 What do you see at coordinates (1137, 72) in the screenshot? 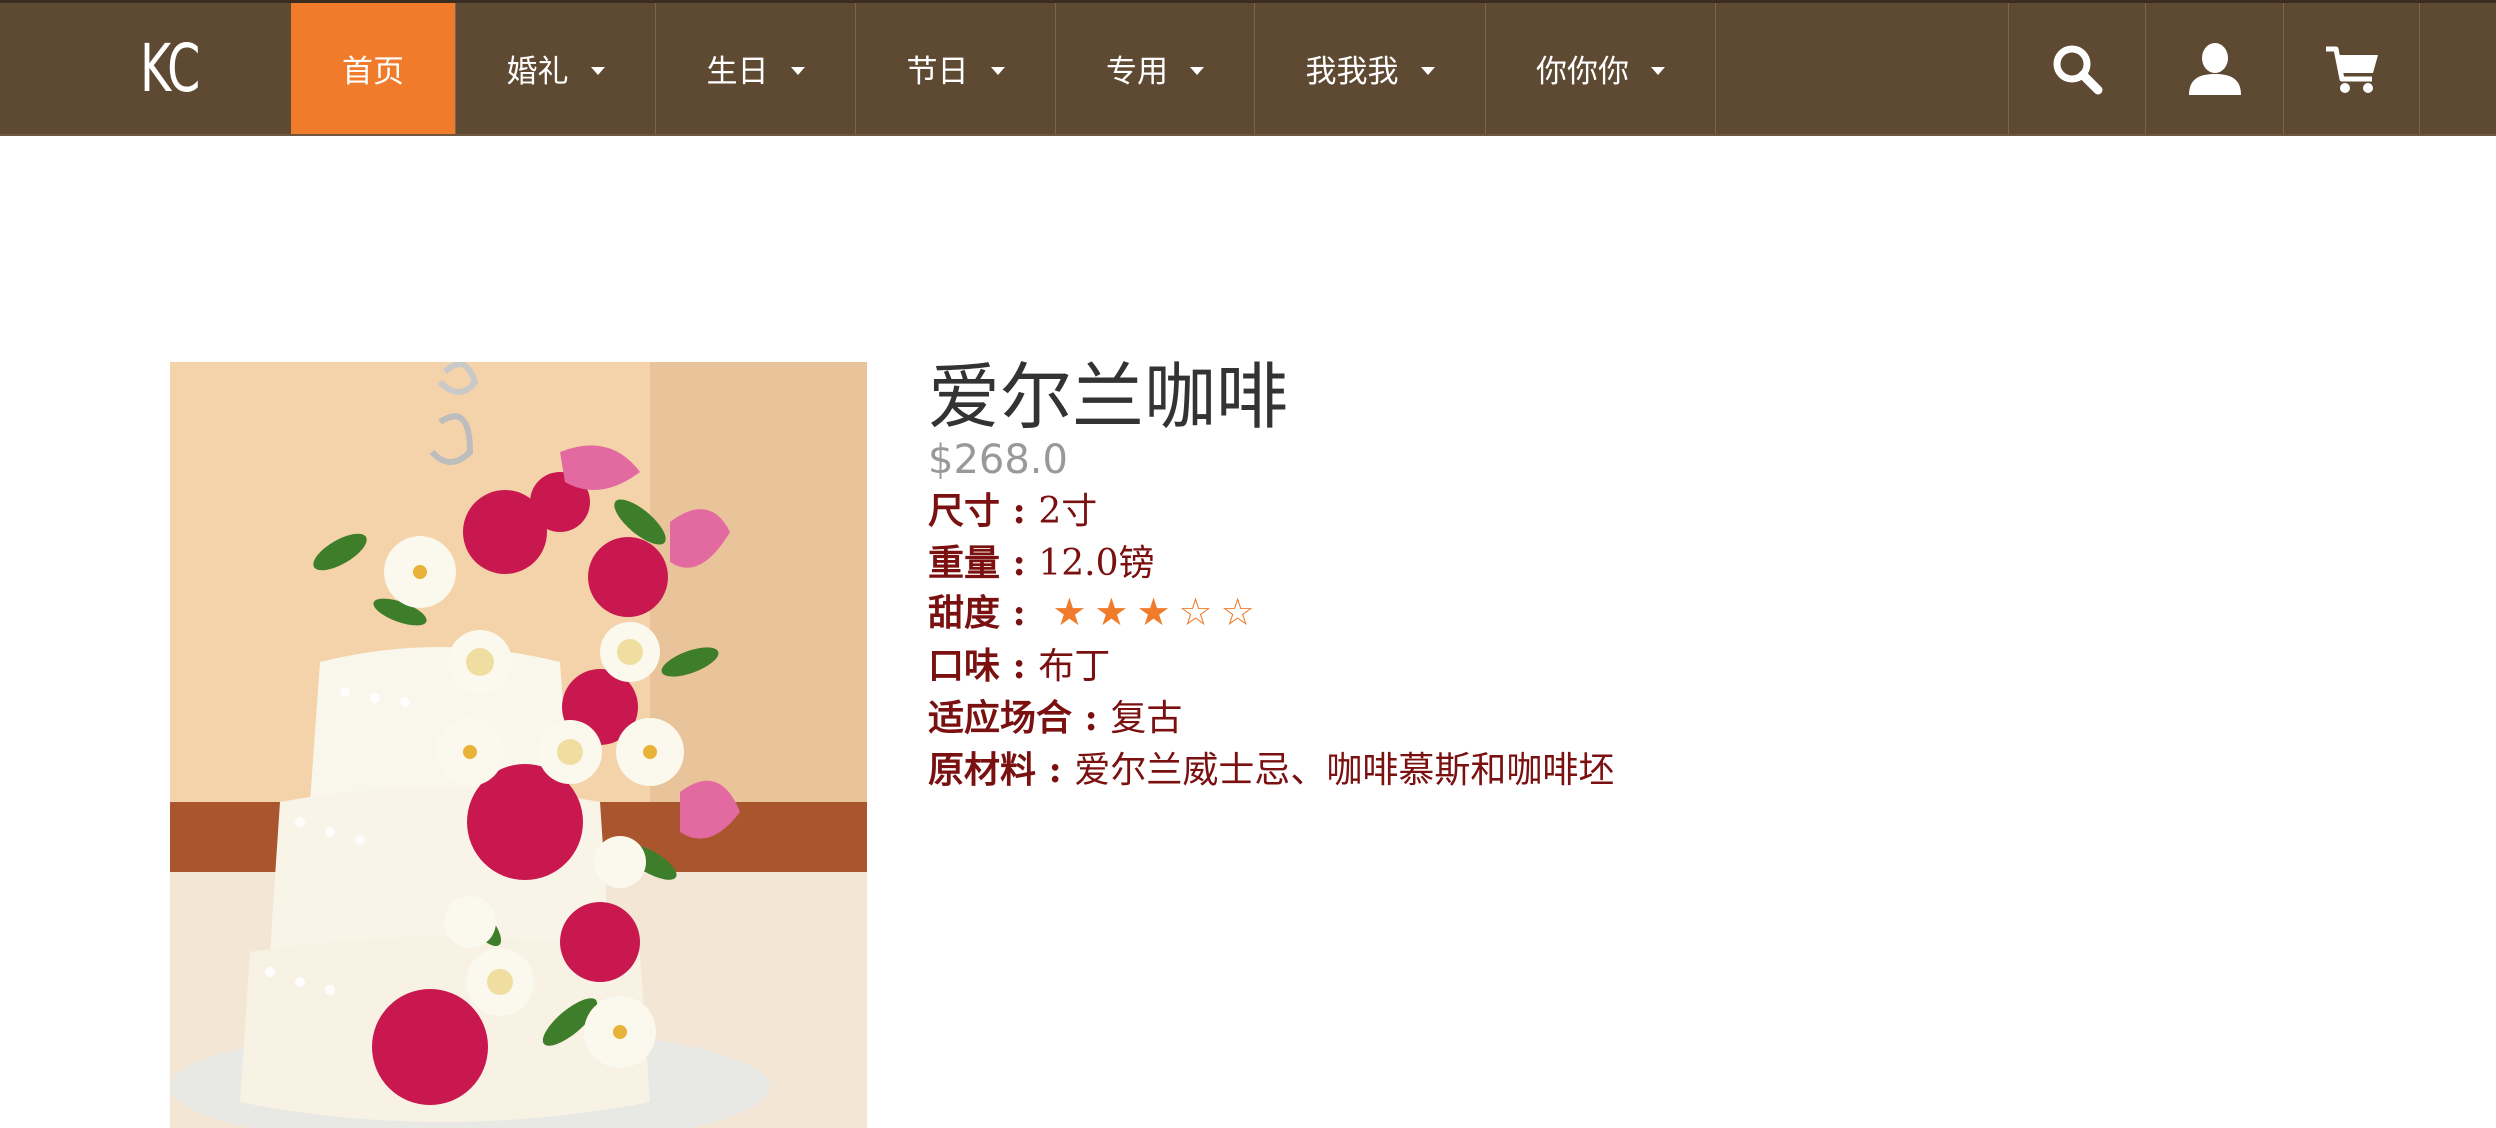
I see `nav-item-label: 专用` at bounding box center [1137, 72].